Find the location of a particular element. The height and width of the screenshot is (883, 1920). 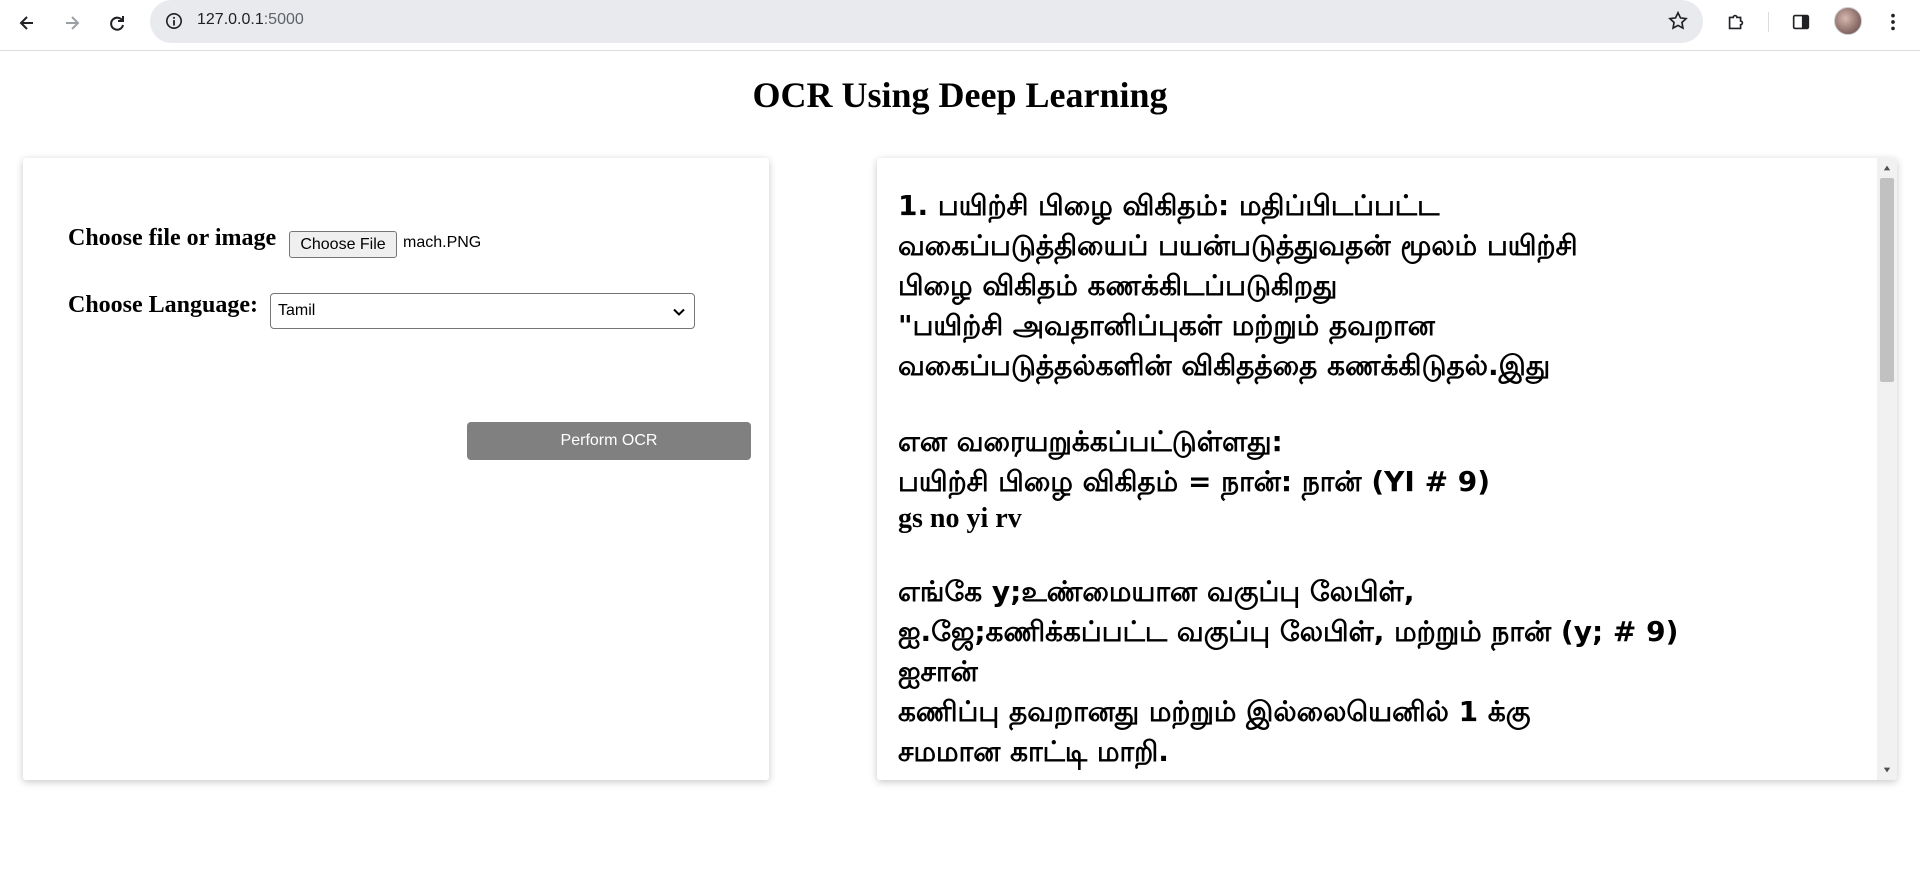

reload-button is located at coordinates (117, 23).